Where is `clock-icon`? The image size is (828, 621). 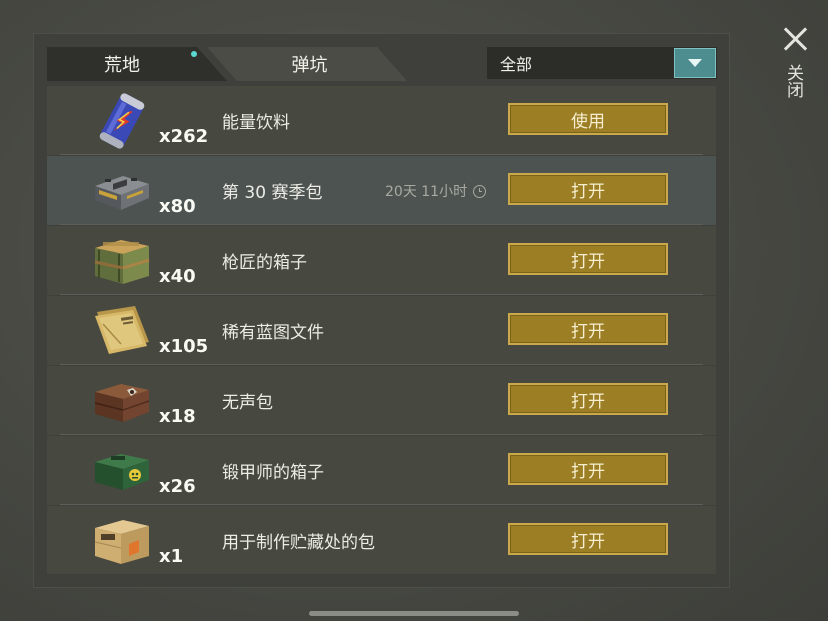
clock-icon is located at coordinates (480, 191).